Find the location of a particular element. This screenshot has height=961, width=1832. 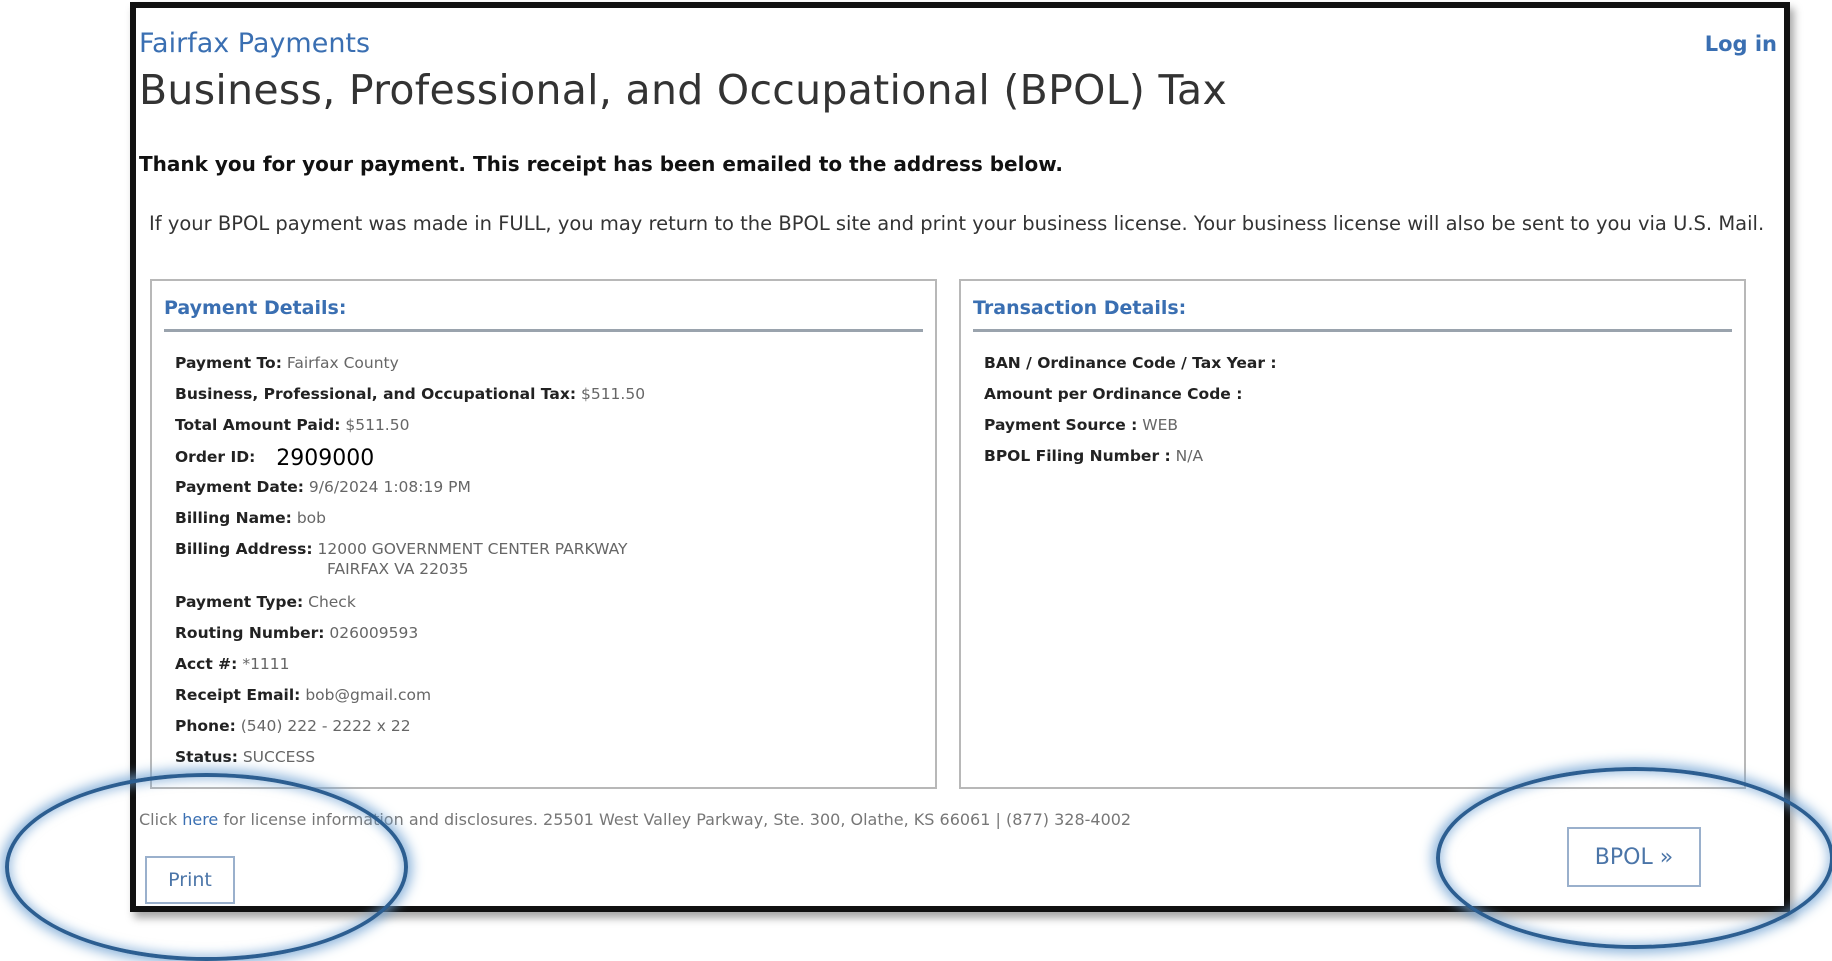

detail-value: Fairfax County is located at coordinates (342, 363).